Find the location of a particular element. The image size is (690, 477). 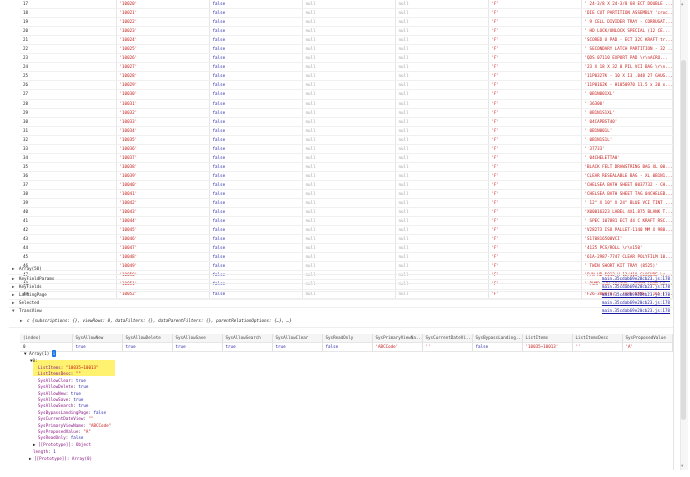

row-index: 21 is located at coordinates (68, 40).